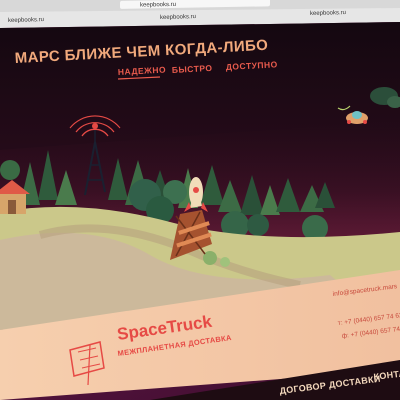 The width and height of the screenshot is (400, 400). Describe the element at coordinates (26, 20) in the screenshot. I see `tab-1: keepbooks.ru` at that location.